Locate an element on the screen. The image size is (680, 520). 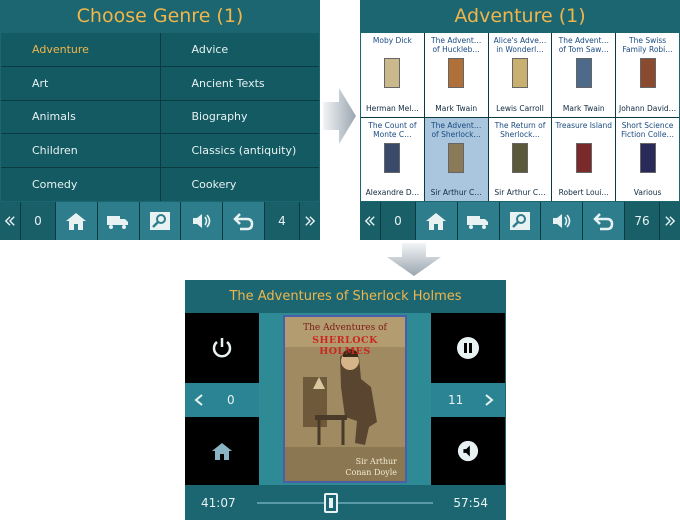
book-tile: Alice's Adve… in Wonderl… Lewis Carroll is located at coordinates (520, 75).